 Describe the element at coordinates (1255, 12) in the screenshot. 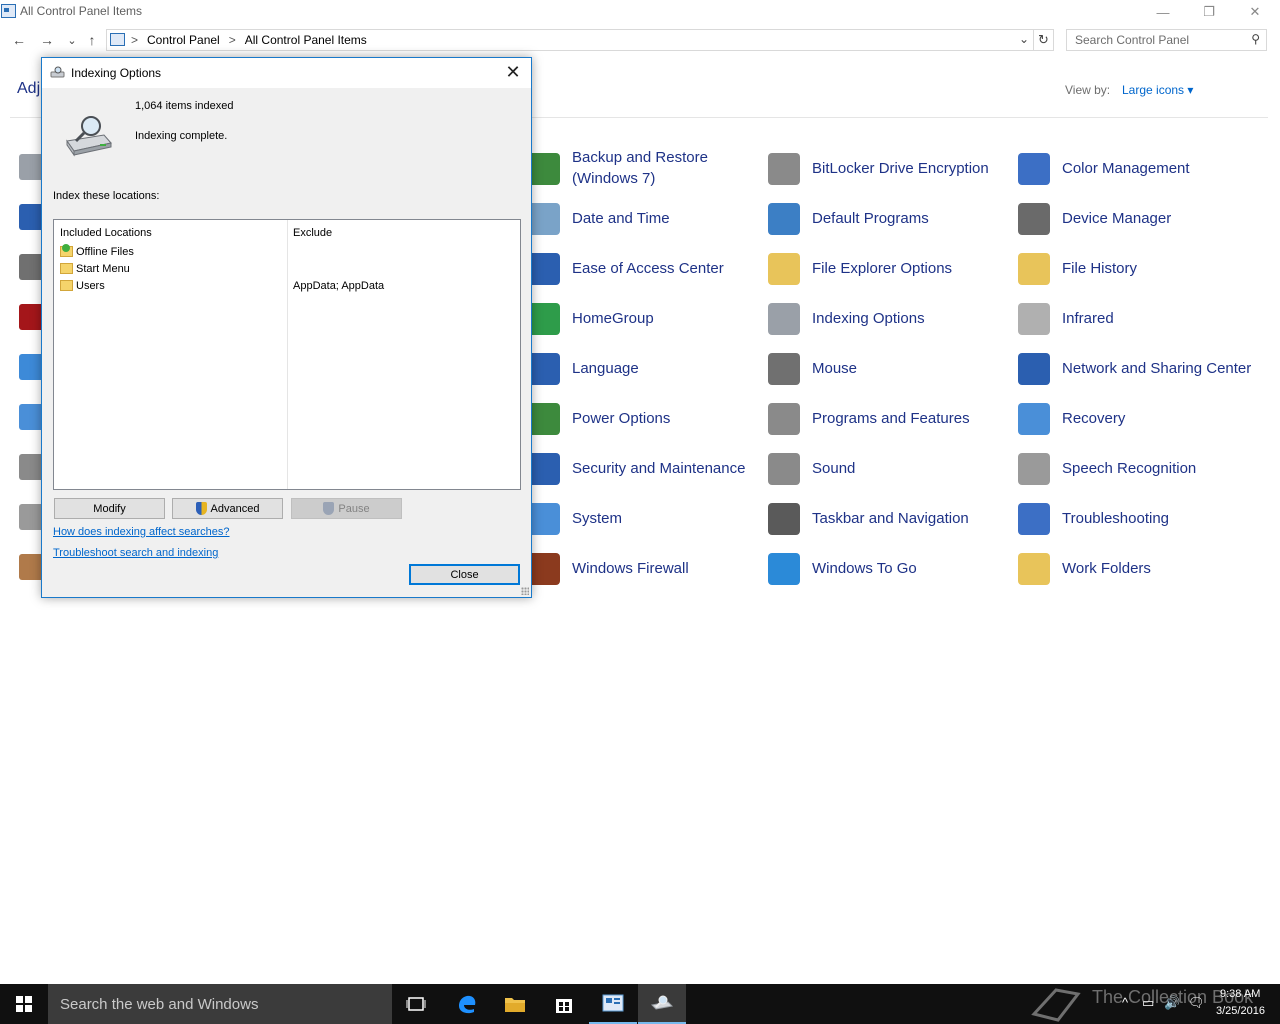

I see `close-window-button: ✕` at that location.